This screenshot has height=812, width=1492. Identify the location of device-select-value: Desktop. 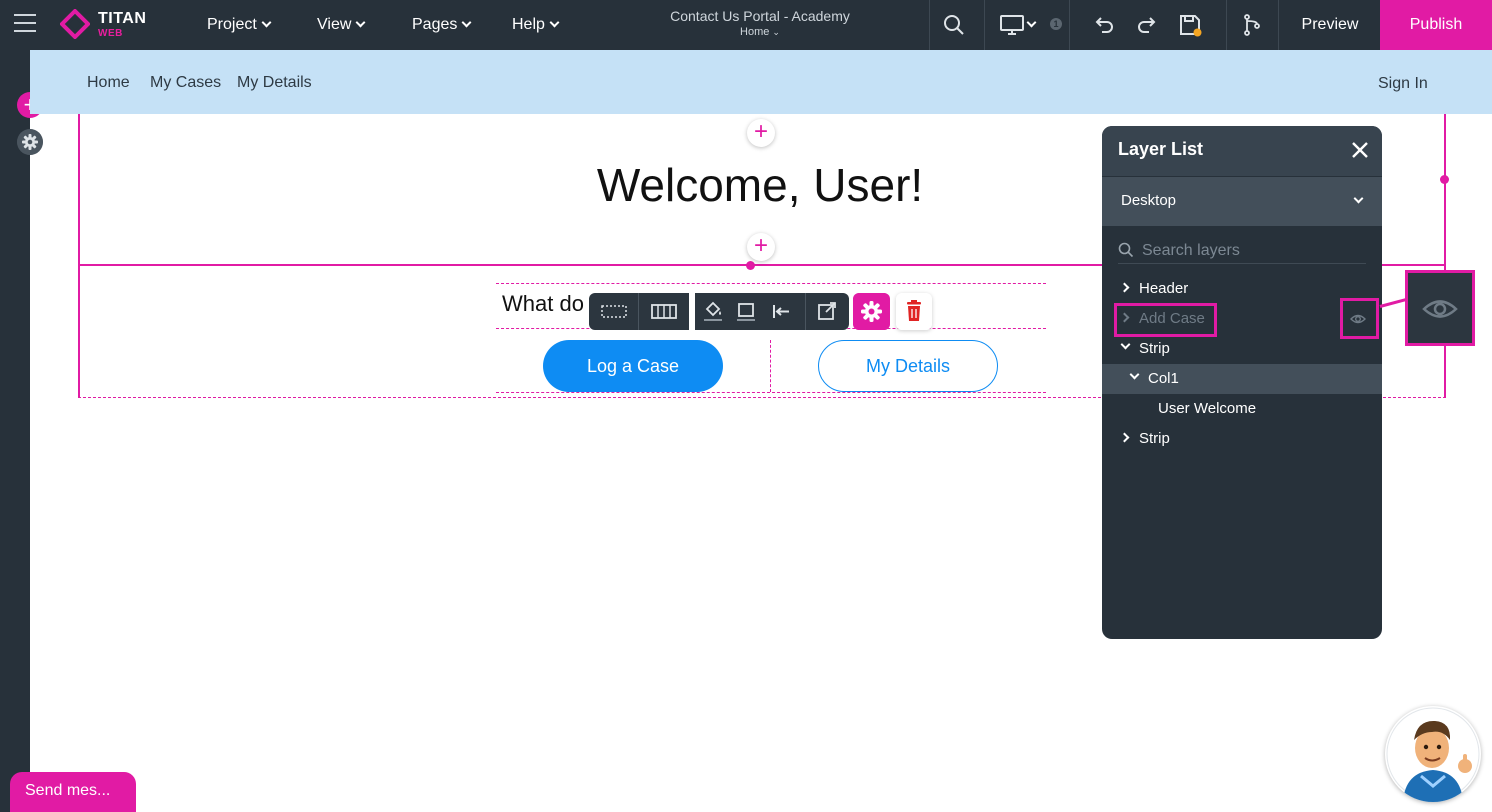
(1149, 200).